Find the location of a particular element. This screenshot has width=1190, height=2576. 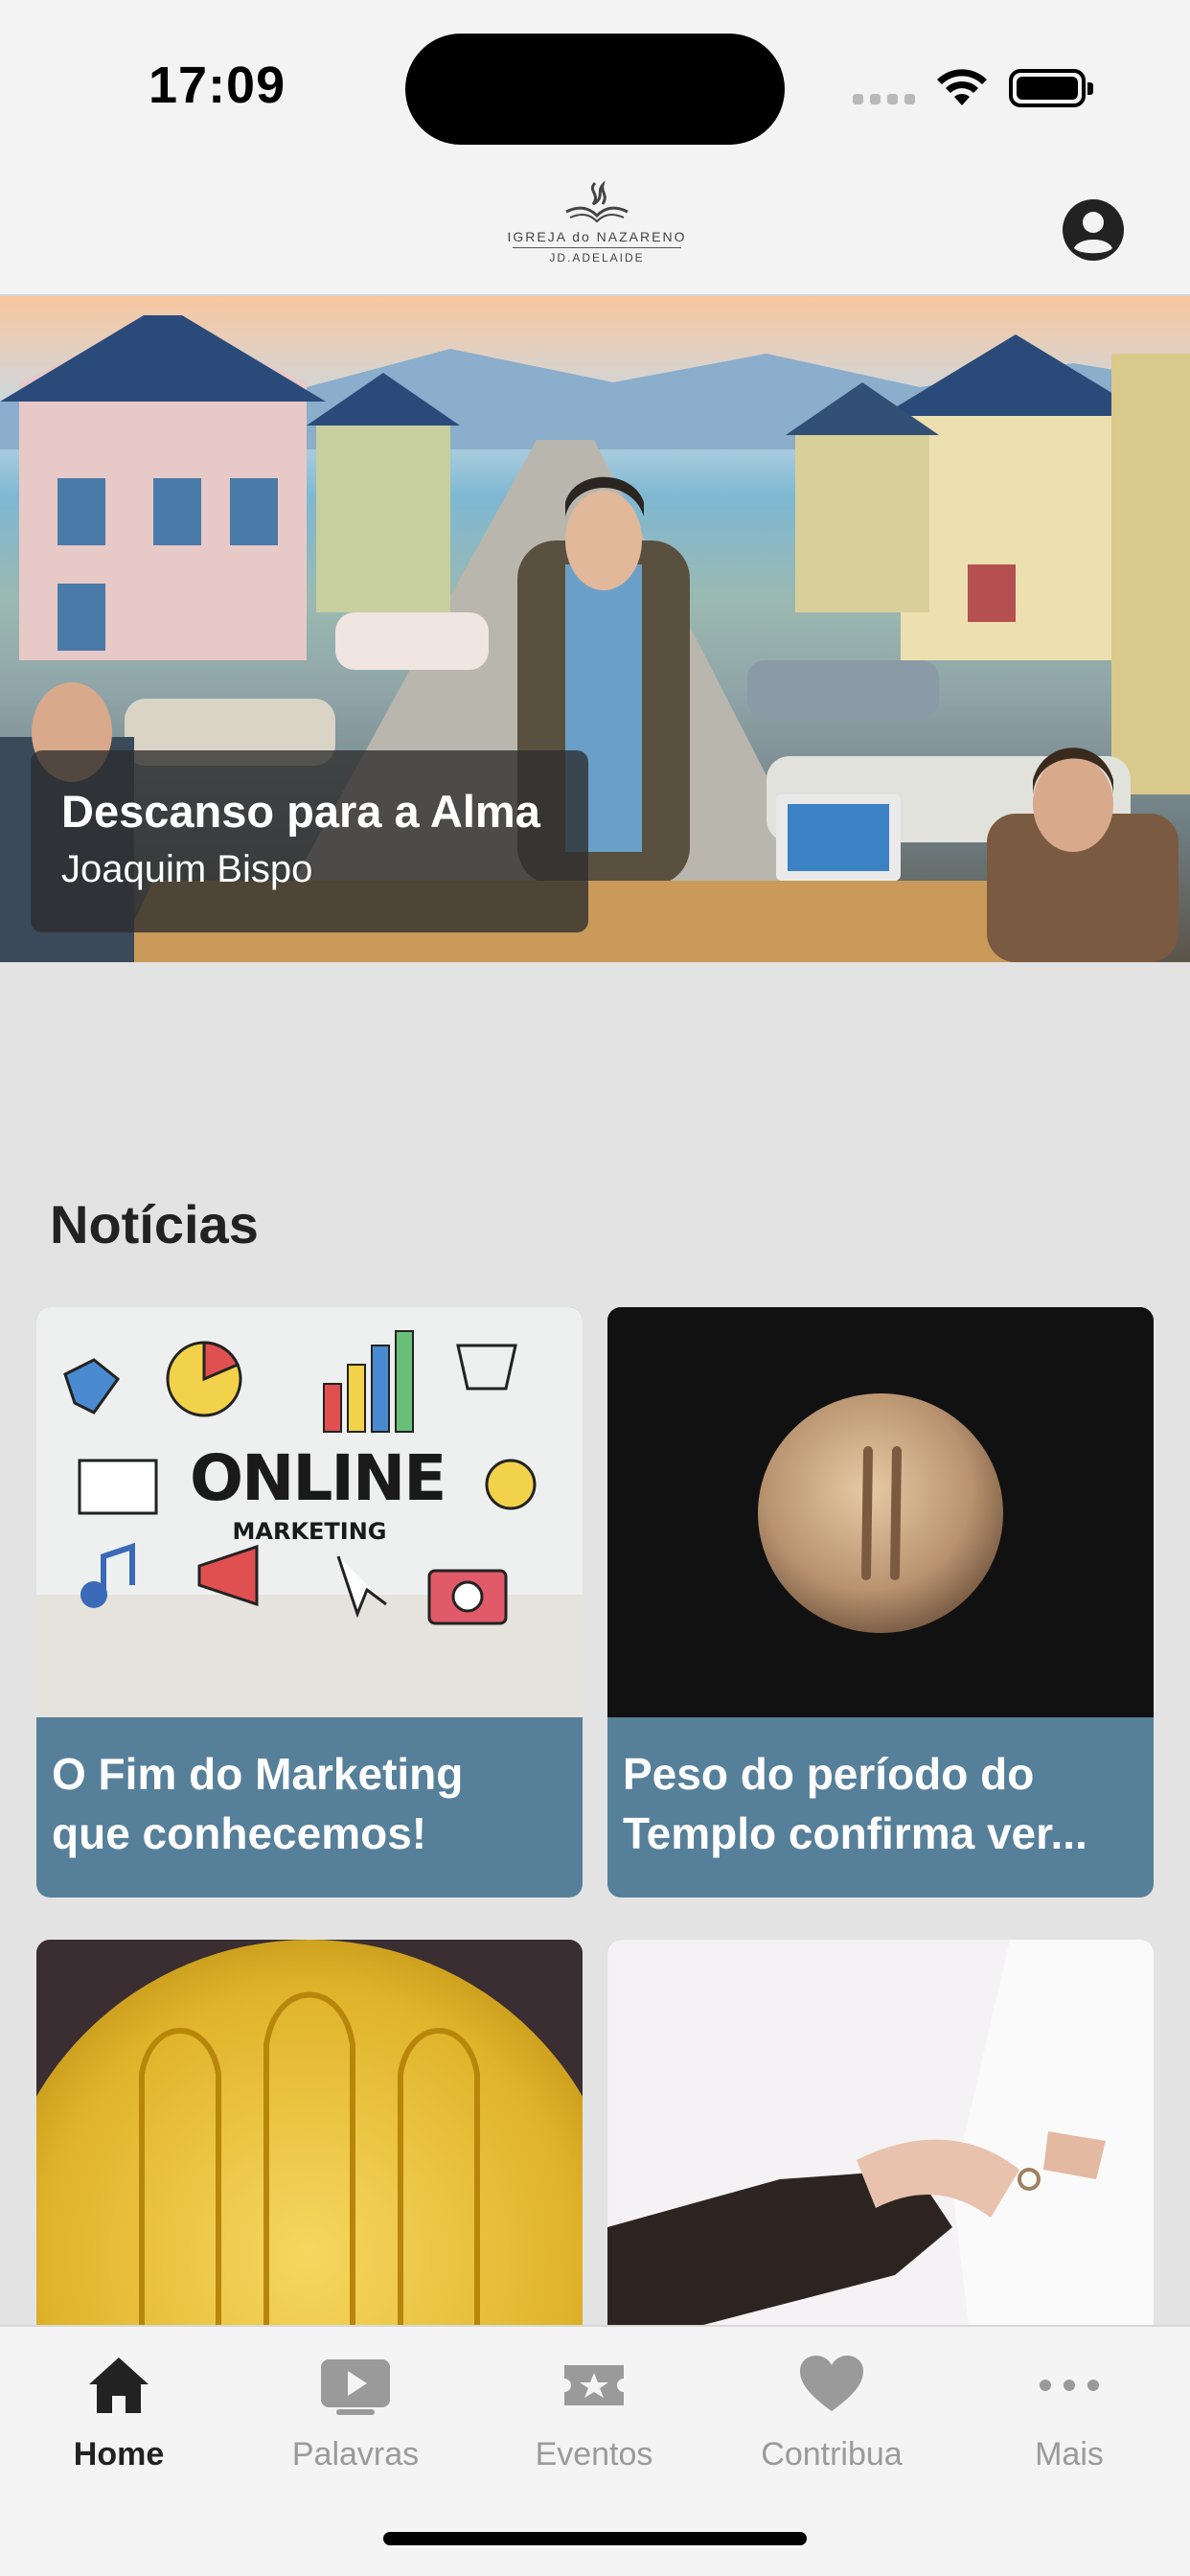

status-time: 17:09 is located at coordinates (218, 85).